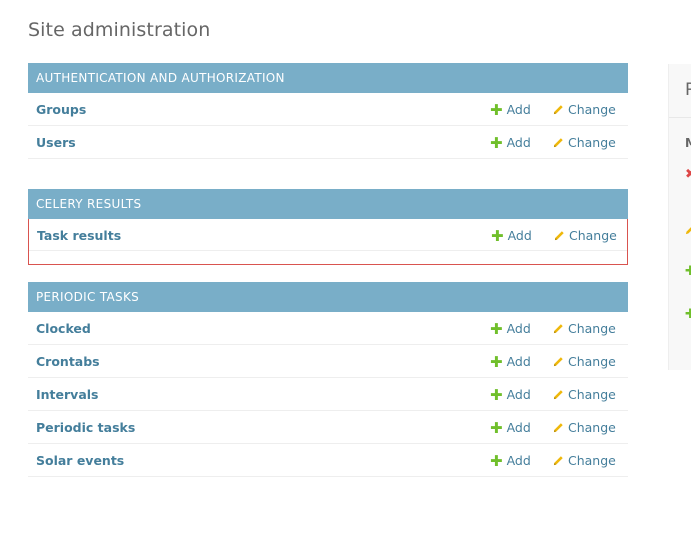 The width and height of the screenshot is (691, 546). Describe the element at coordinates (328, 361) in the screenshot. I see `table-row-crontabs: Crontabs ✚ Add Change` at that location.